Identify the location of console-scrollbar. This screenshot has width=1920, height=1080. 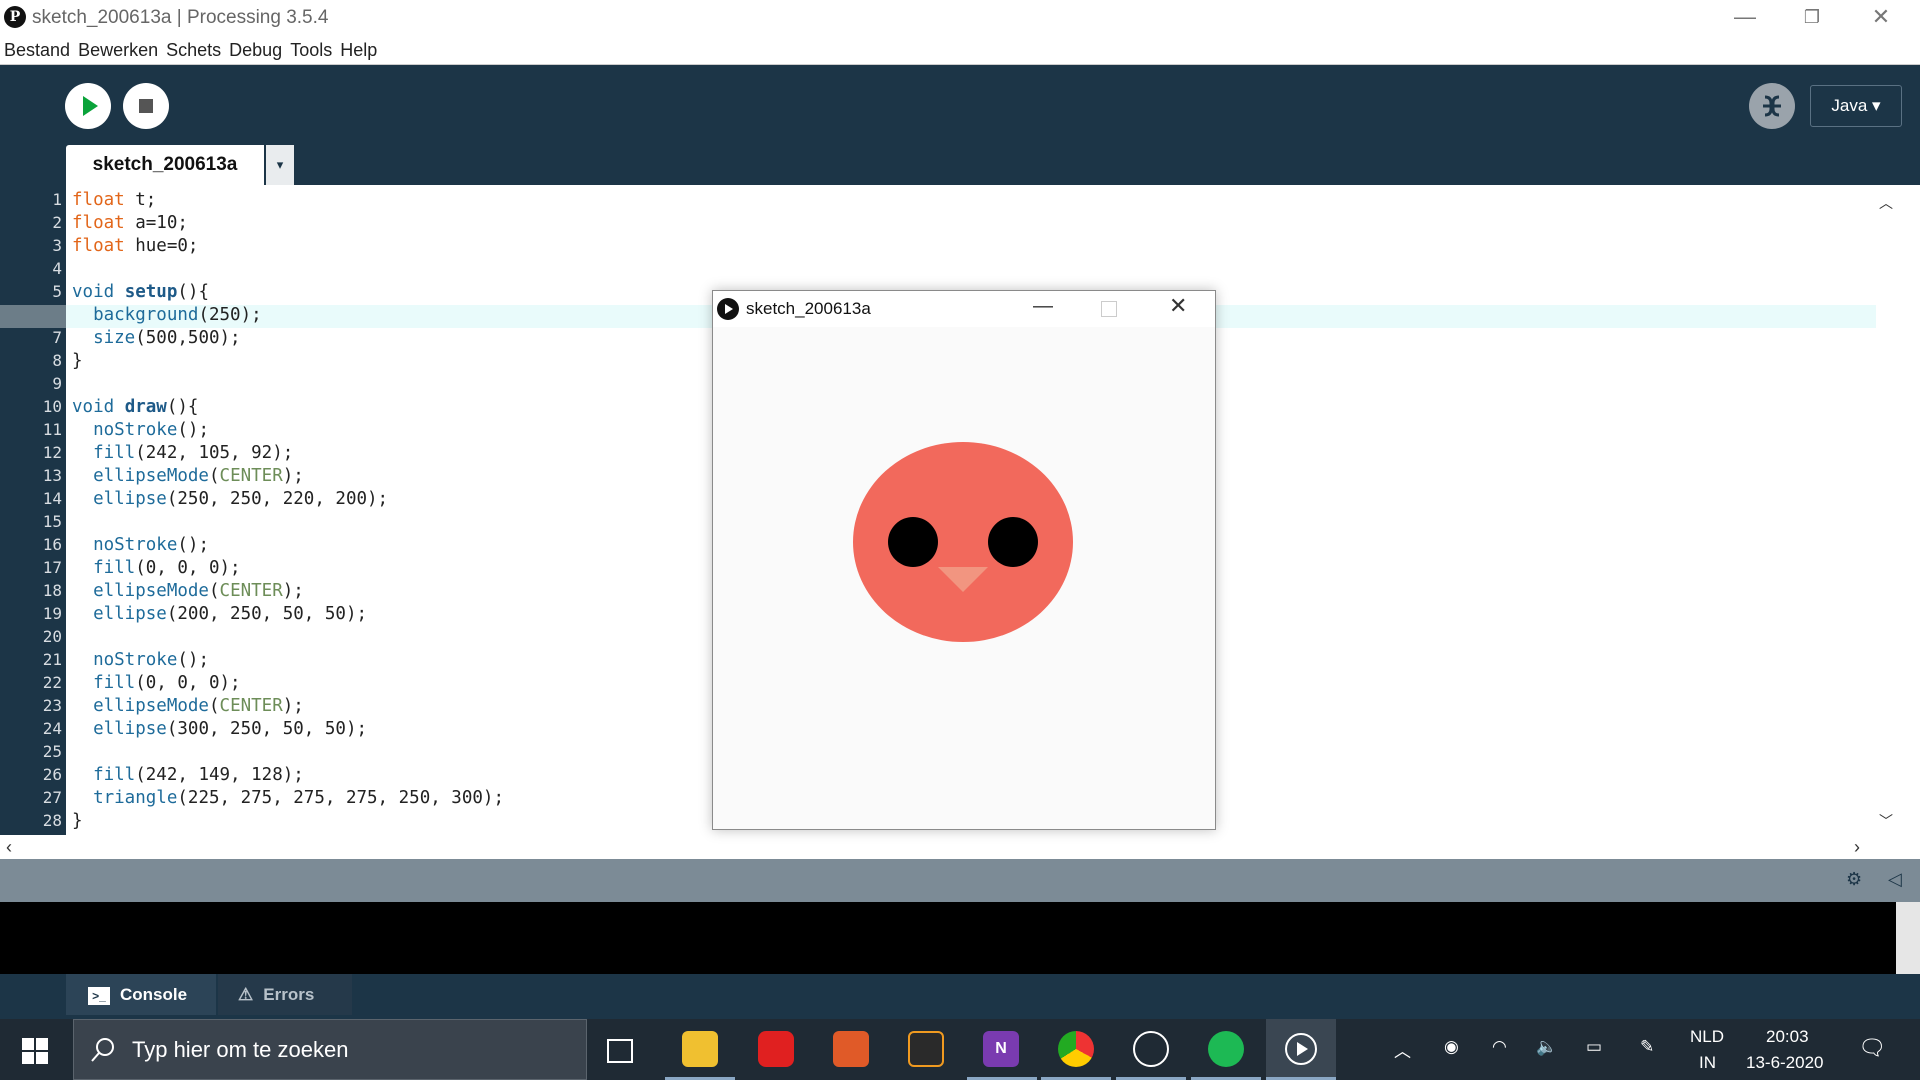
(1908, 938).